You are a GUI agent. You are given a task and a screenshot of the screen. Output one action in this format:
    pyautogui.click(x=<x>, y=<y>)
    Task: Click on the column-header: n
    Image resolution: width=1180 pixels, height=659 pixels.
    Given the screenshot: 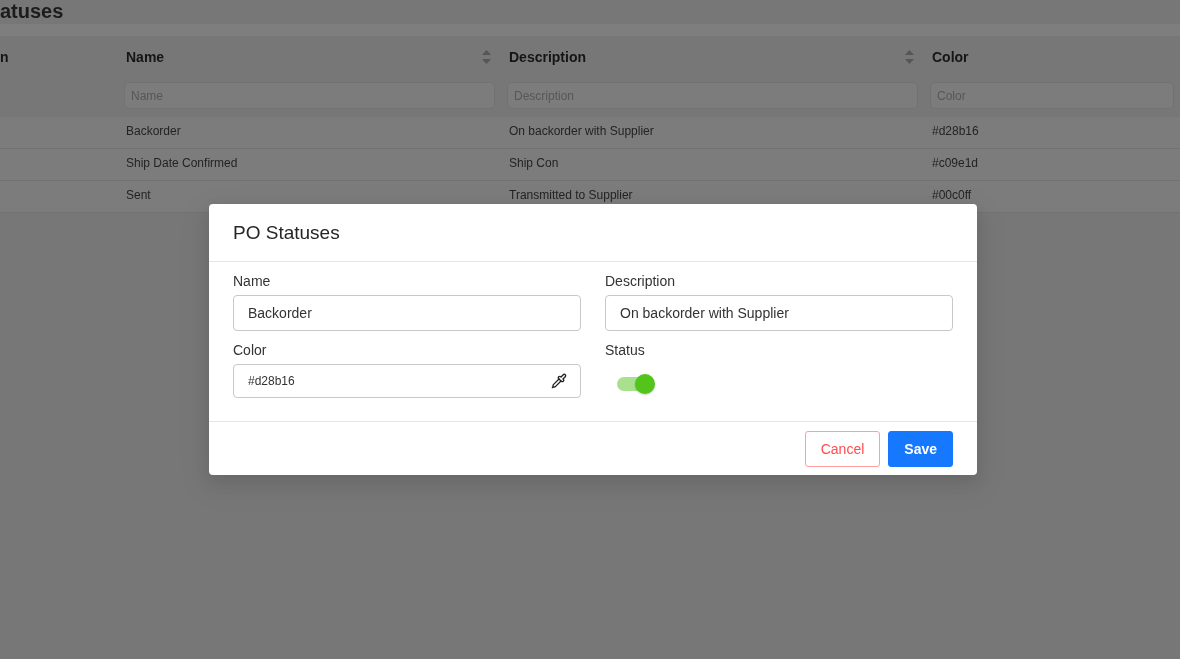 What is the action you would take?
    pyautogui.click(x=4, y=57)
    